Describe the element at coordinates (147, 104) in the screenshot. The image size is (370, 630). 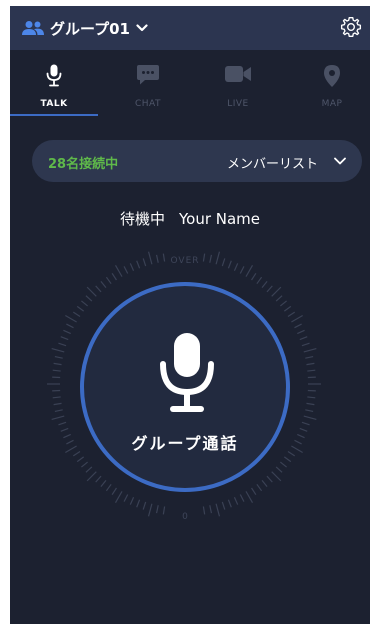
I see `tab-chat-label: CHAT` at that location.